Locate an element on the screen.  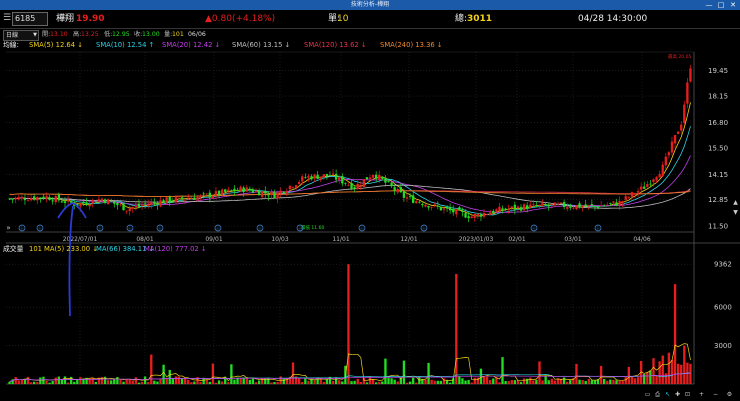
minimize-icon: — is located at coordinates (709, 5).